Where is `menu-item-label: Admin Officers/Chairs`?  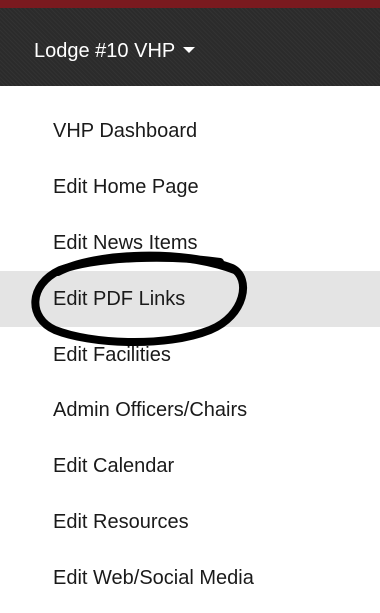
menu-item-label: Admin Officers/Chairs is located at coordinates (150, 410).